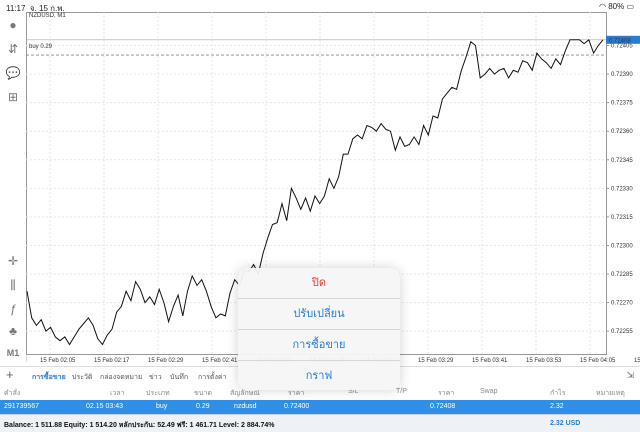  What do you see at coordinates (58, 361) in the screenshot?
I see `x-tick-label: 15 Feb 02:05` at bounding box center [58, 361].